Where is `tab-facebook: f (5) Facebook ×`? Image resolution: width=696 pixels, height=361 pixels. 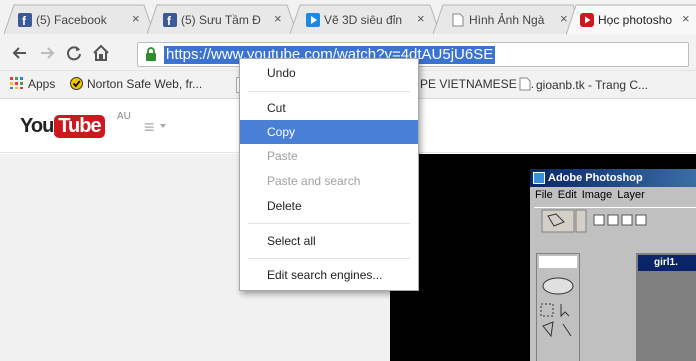
tab-facebook: f (5) Facebook × is located at coordinates (79, 19).